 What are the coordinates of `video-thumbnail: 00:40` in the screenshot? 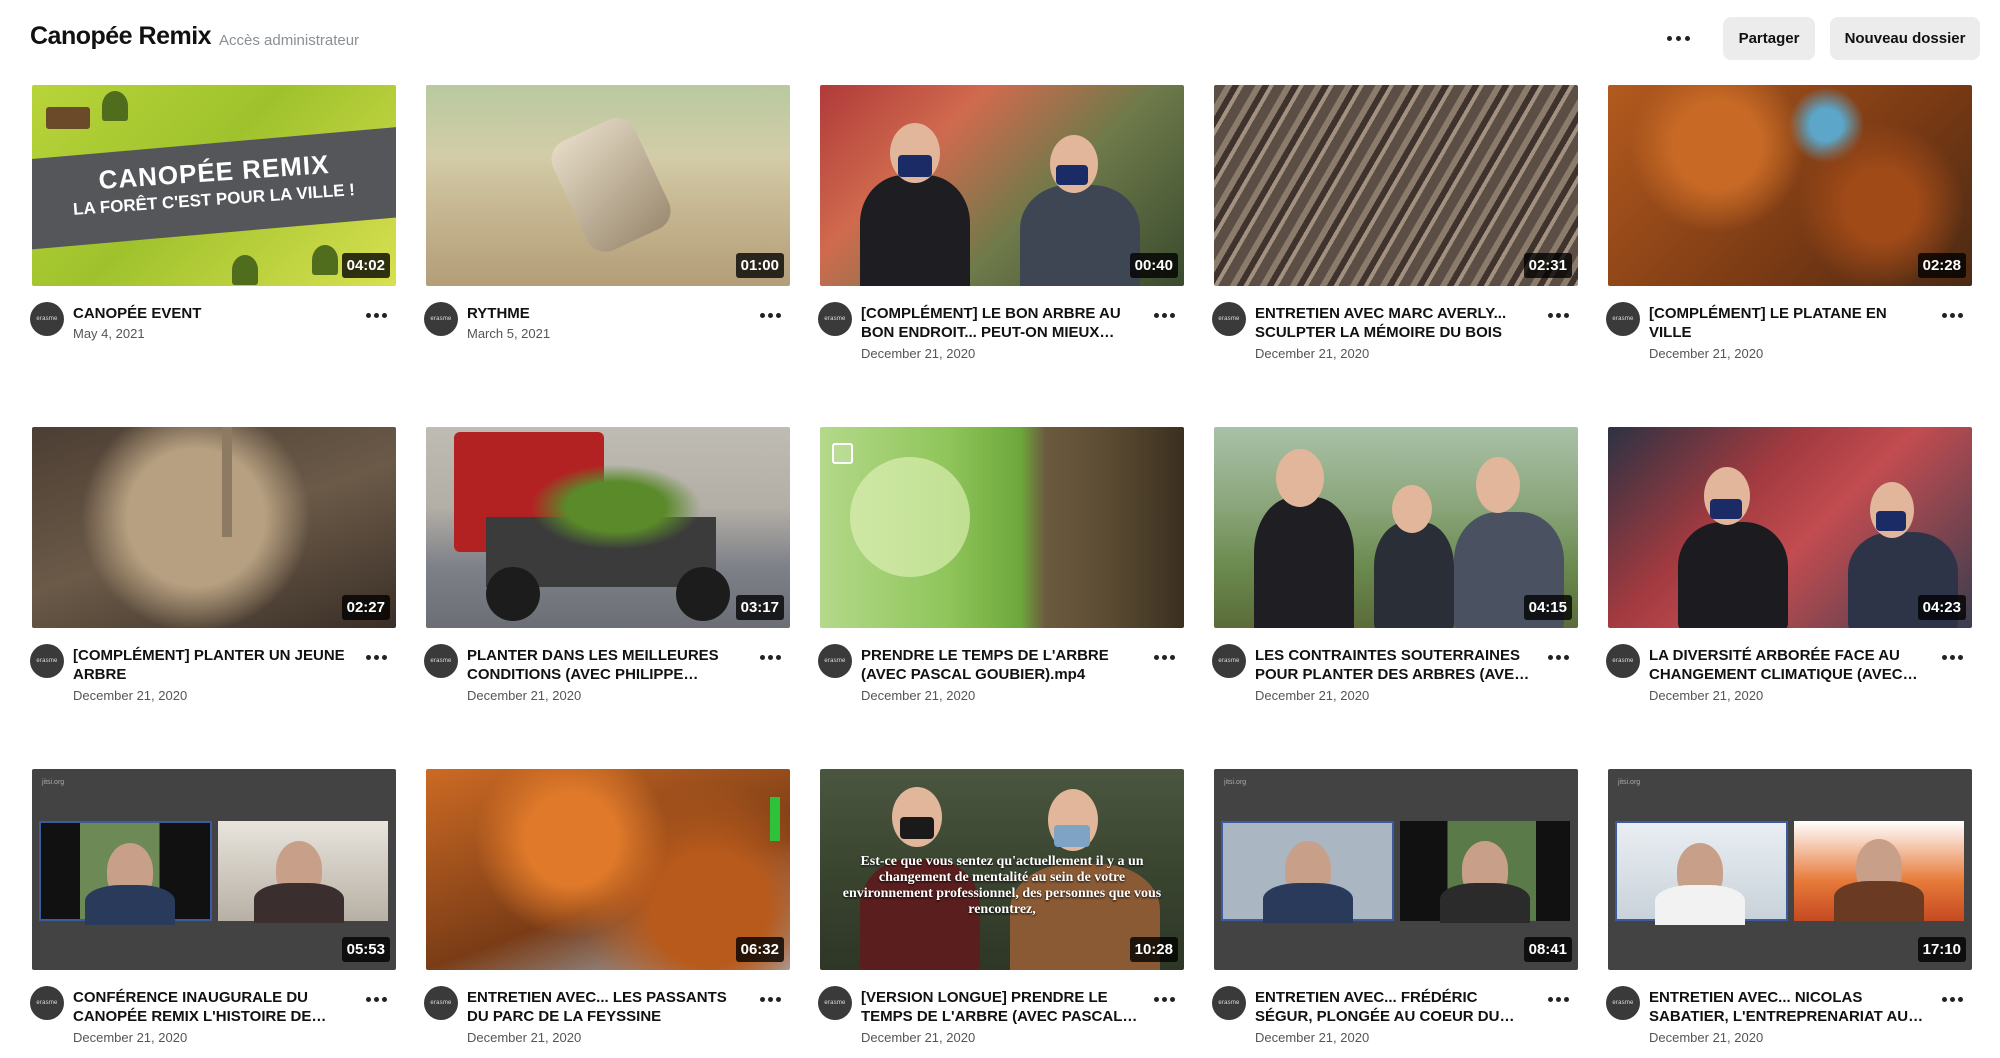 It's located at (1002, 185).